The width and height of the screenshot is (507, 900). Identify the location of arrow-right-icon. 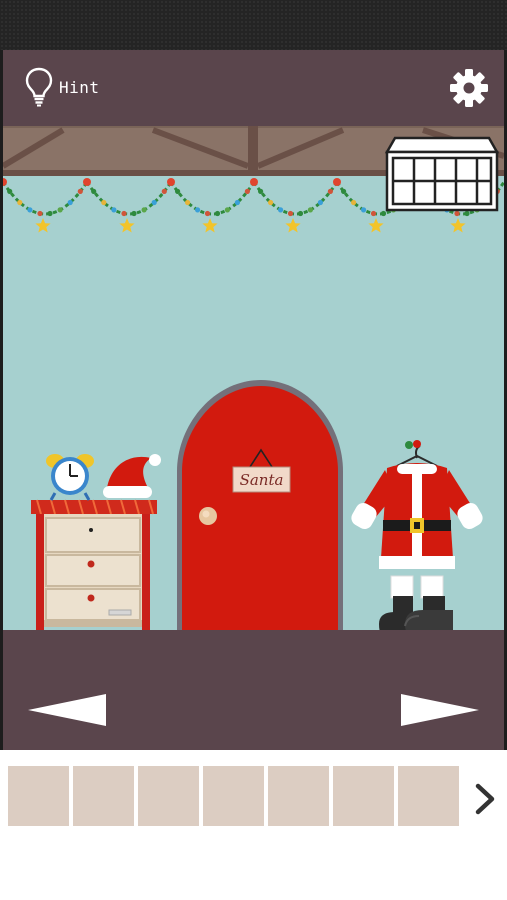
(439, 710).